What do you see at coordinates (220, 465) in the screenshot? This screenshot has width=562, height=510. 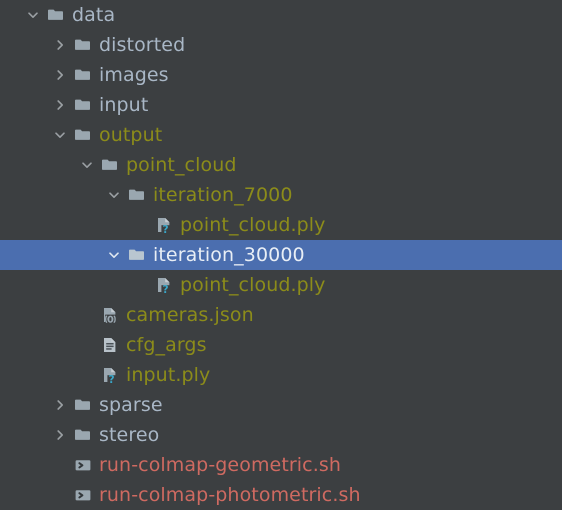 I see `tree-row-label: run-colmap-geometric.sh` at bounding box center [220, 465].